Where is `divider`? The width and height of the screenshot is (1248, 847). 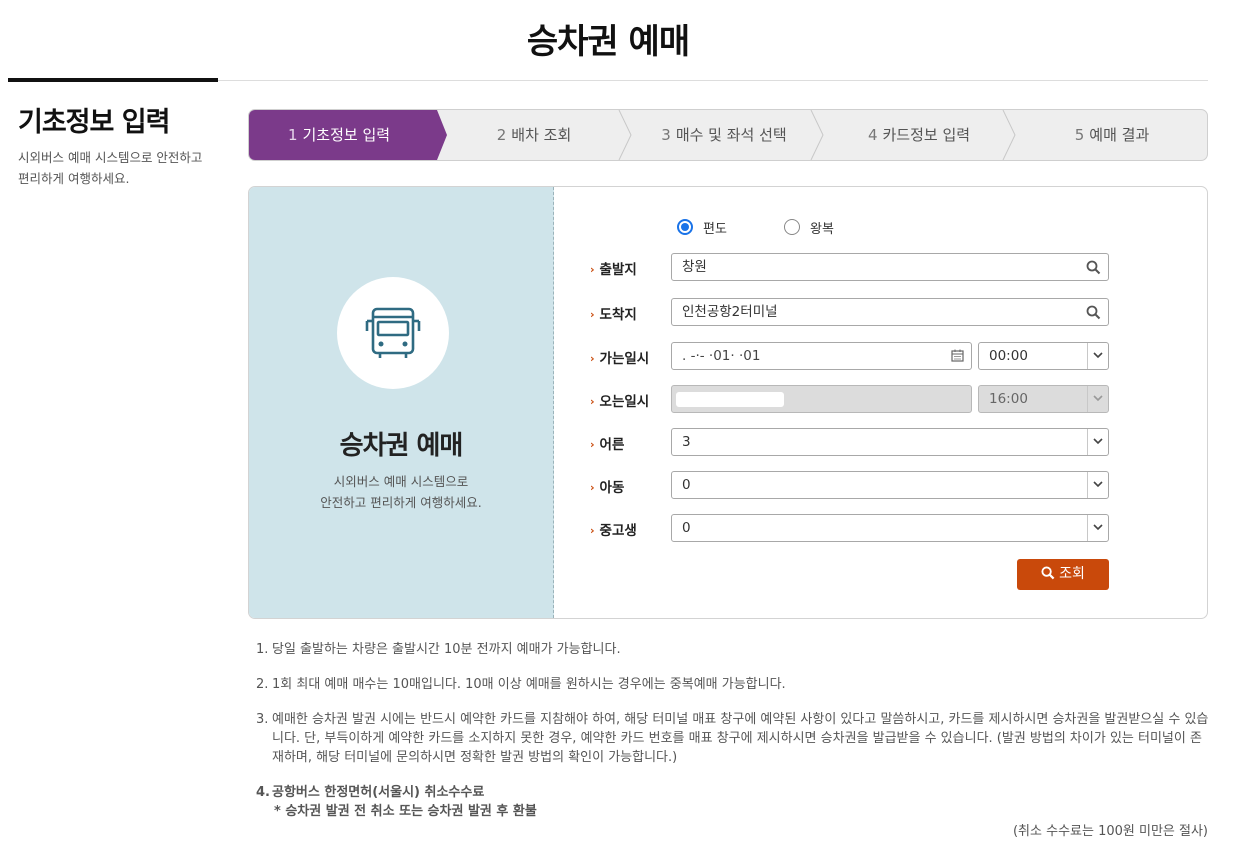
divider is located at coordinates (713, 80).